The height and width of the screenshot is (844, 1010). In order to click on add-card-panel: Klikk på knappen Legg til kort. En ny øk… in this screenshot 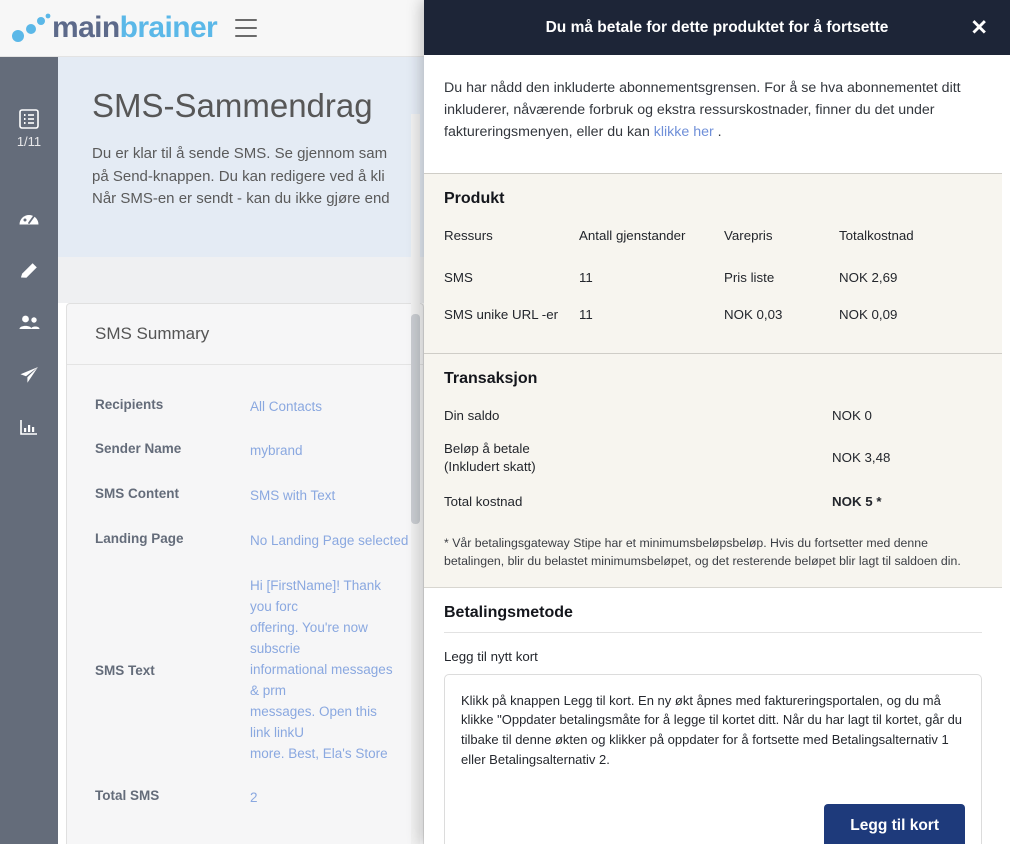, I will do `click(713, 758)`.